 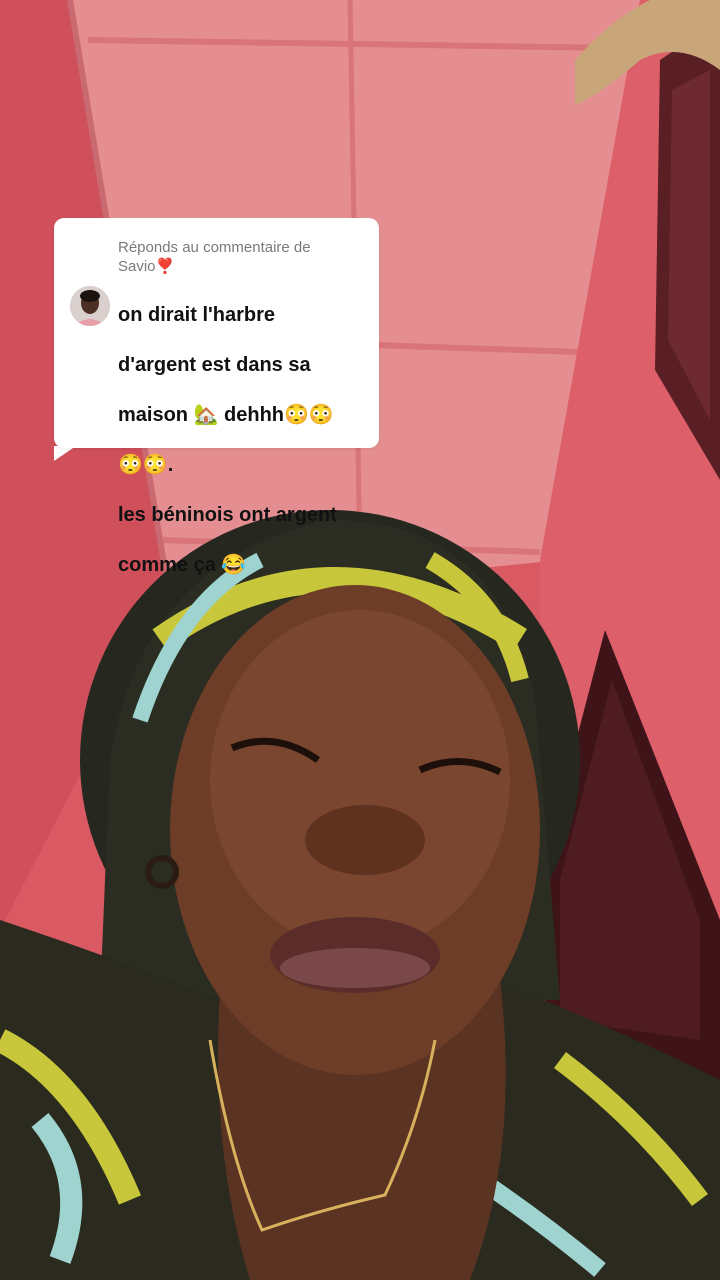 I want to click on comment-line: maison 🏡 dehhh😳😳, so click(x=226, y=415).